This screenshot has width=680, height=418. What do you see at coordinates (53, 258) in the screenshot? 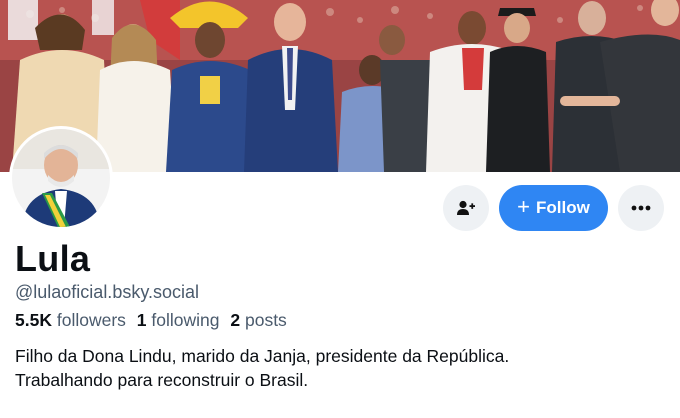
I see `display-name: Lula` at bounding box center [53, 258].